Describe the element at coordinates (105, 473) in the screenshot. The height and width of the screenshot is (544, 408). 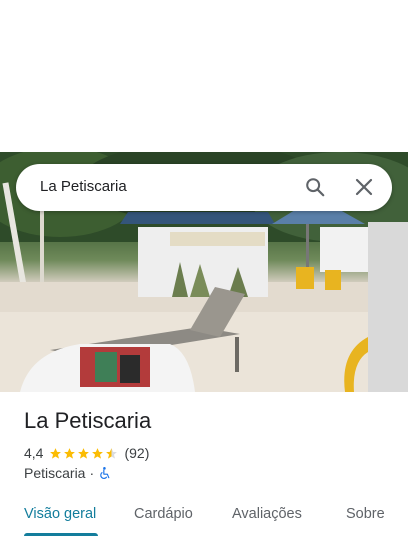
I see `wheelchair-icon` at that location.